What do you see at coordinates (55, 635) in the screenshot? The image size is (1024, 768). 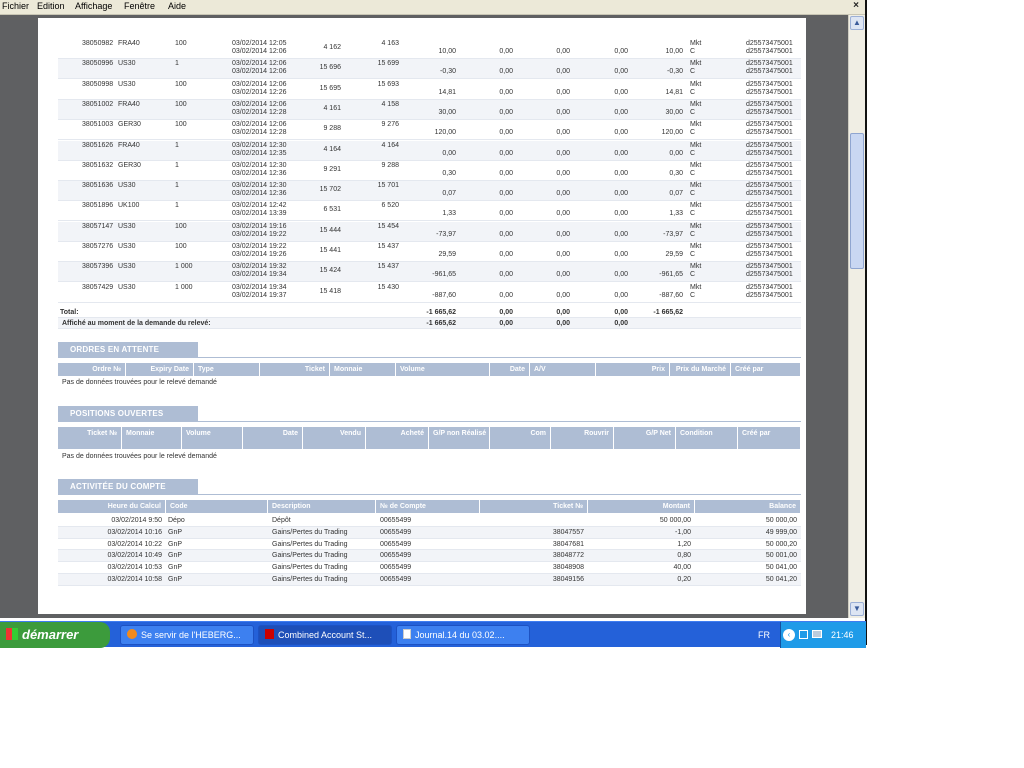 I see `start-button: démarrer` at bounding box center [55, 635].